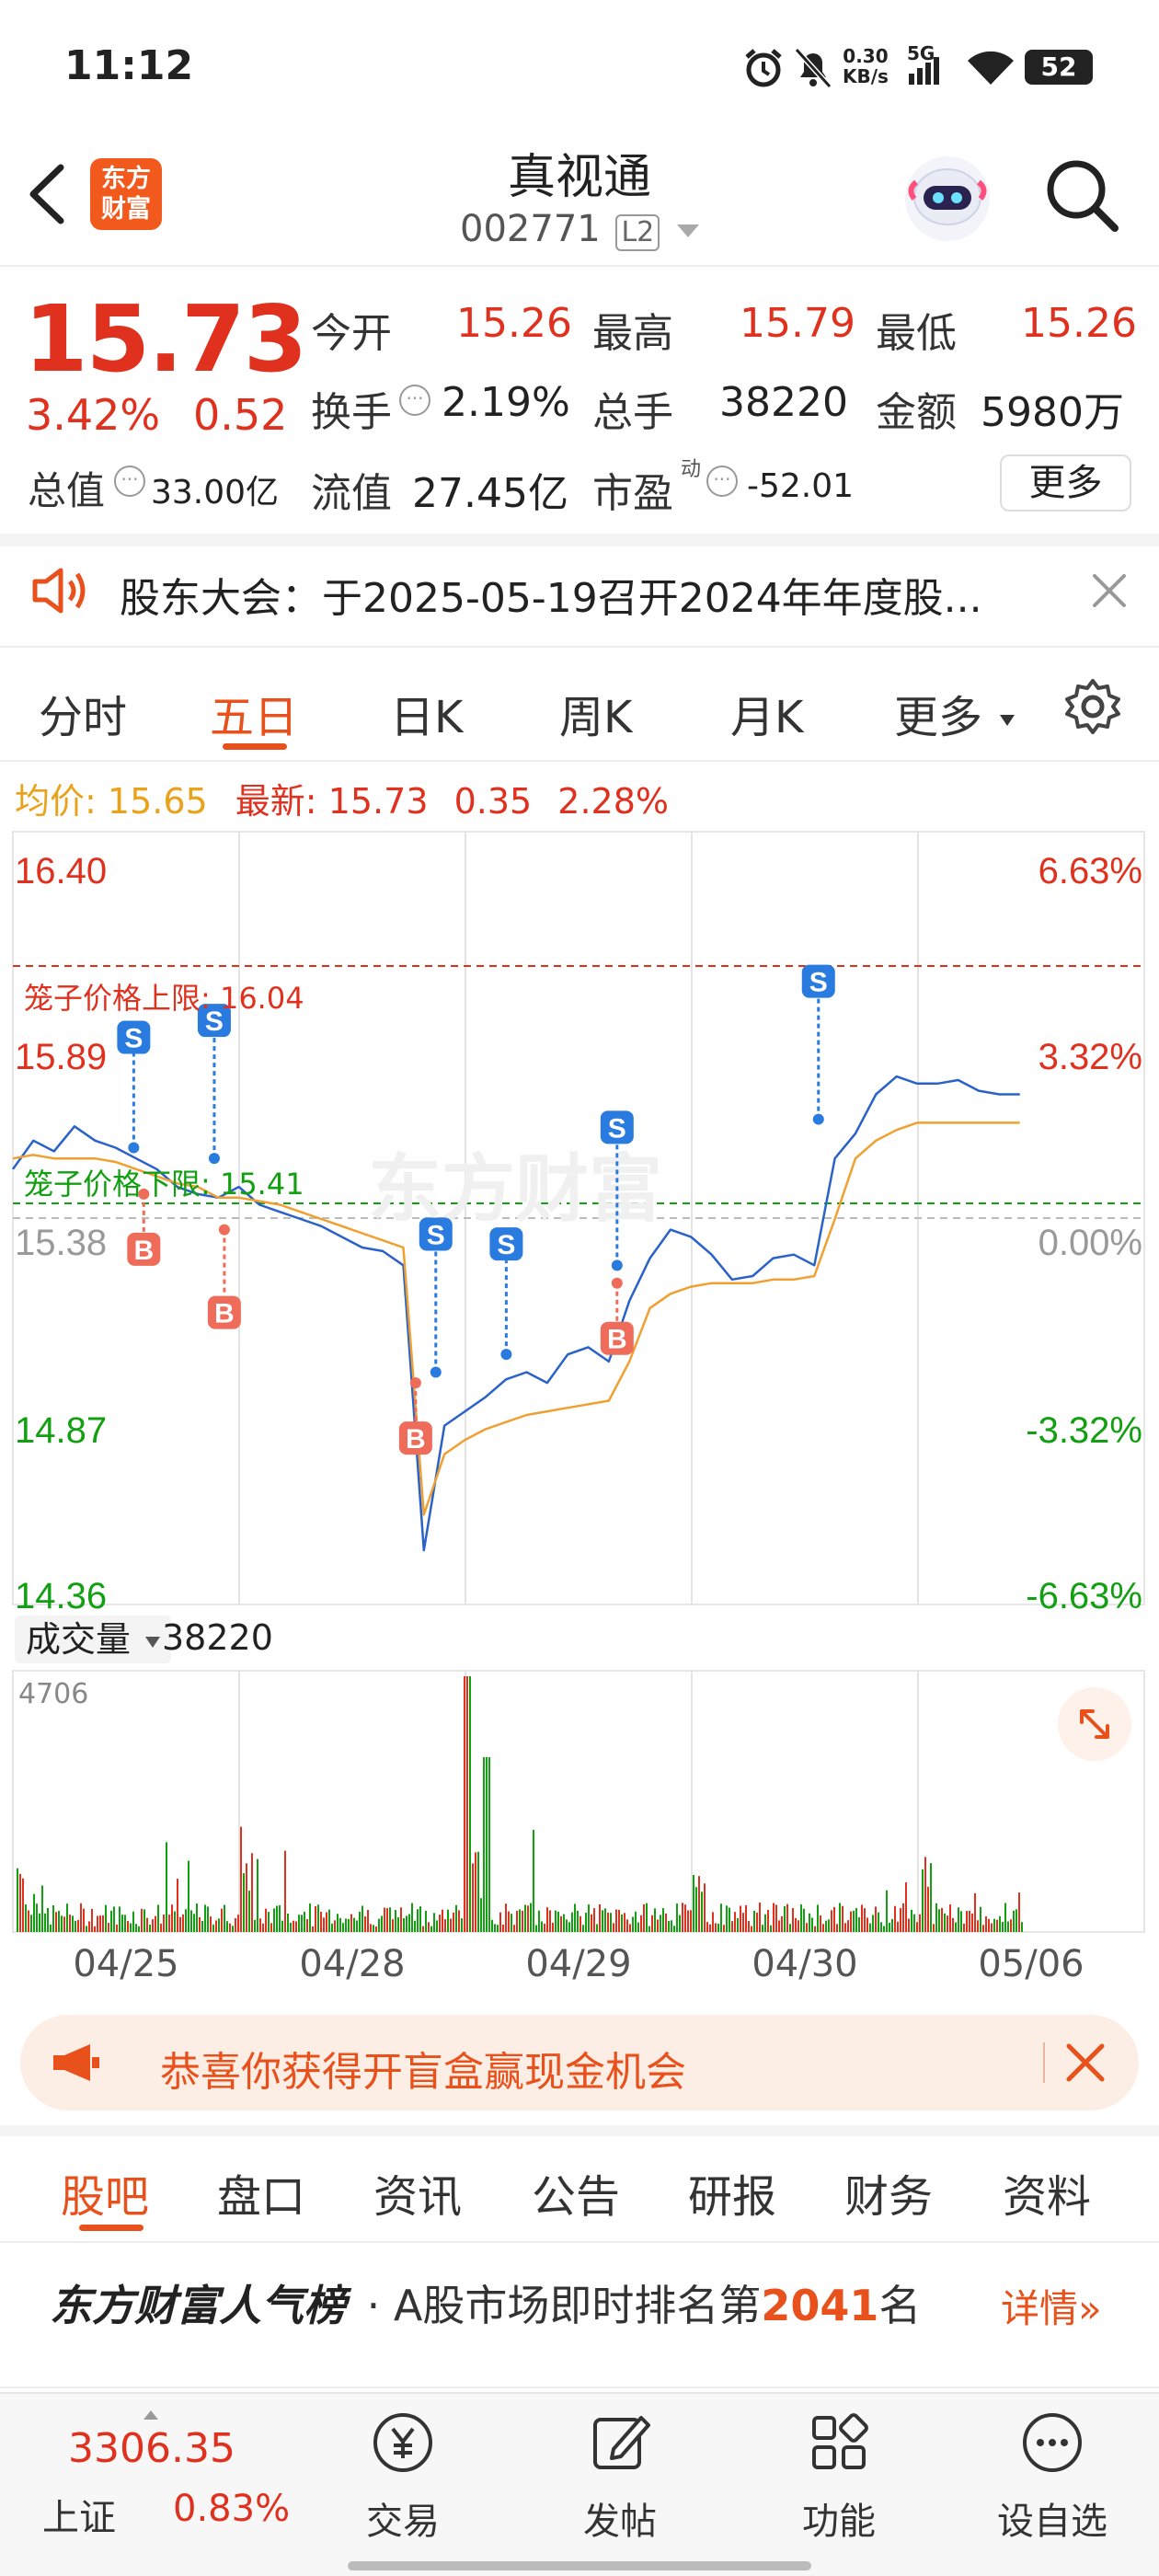 This screenshot has height=2576, width=1159. Describe the element at coordinates (1092, 708) in the screenshot. I see `settings-gear-icon` at that location.